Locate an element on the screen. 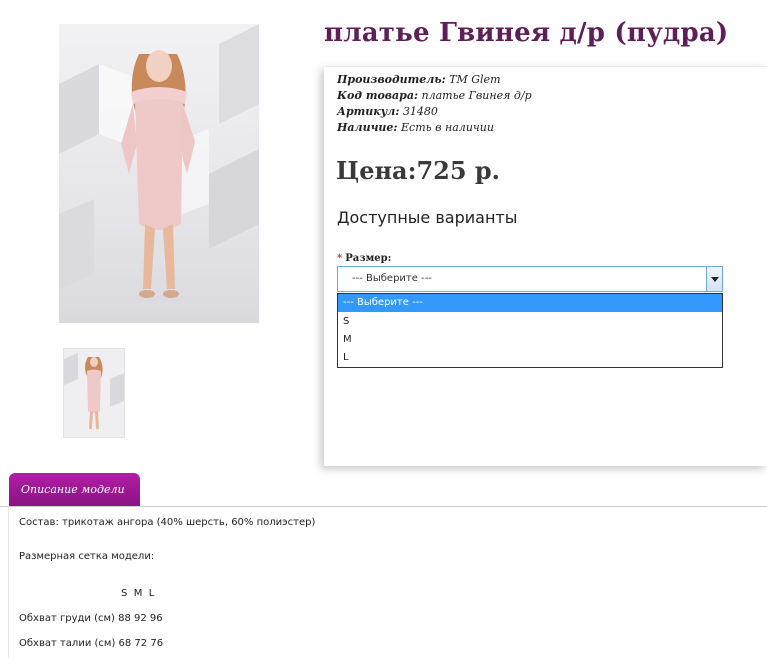  size-dropdown-list: --- Выберите --- S M L is located at coordinates (530, 330).